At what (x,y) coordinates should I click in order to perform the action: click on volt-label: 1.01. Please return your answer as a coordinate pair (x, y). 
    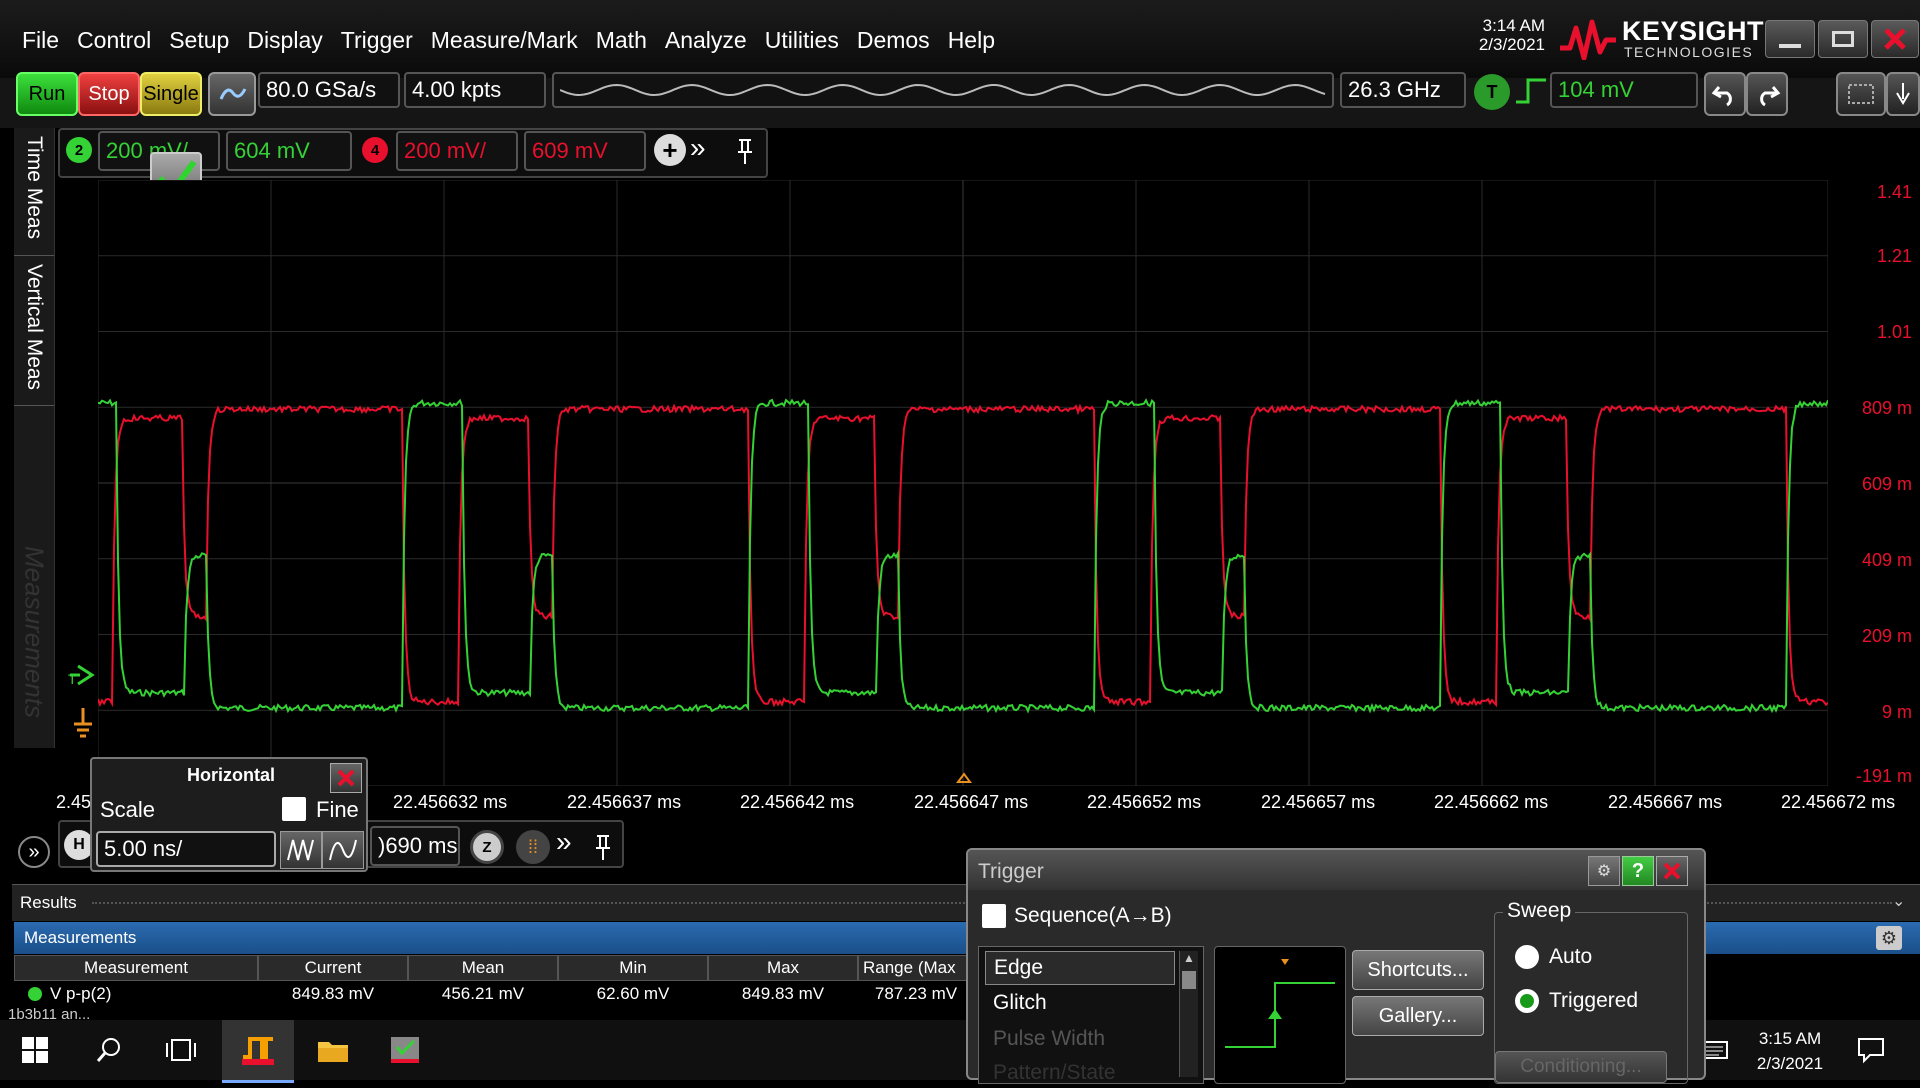
    Looking at the image, I should click on (1894, 332).